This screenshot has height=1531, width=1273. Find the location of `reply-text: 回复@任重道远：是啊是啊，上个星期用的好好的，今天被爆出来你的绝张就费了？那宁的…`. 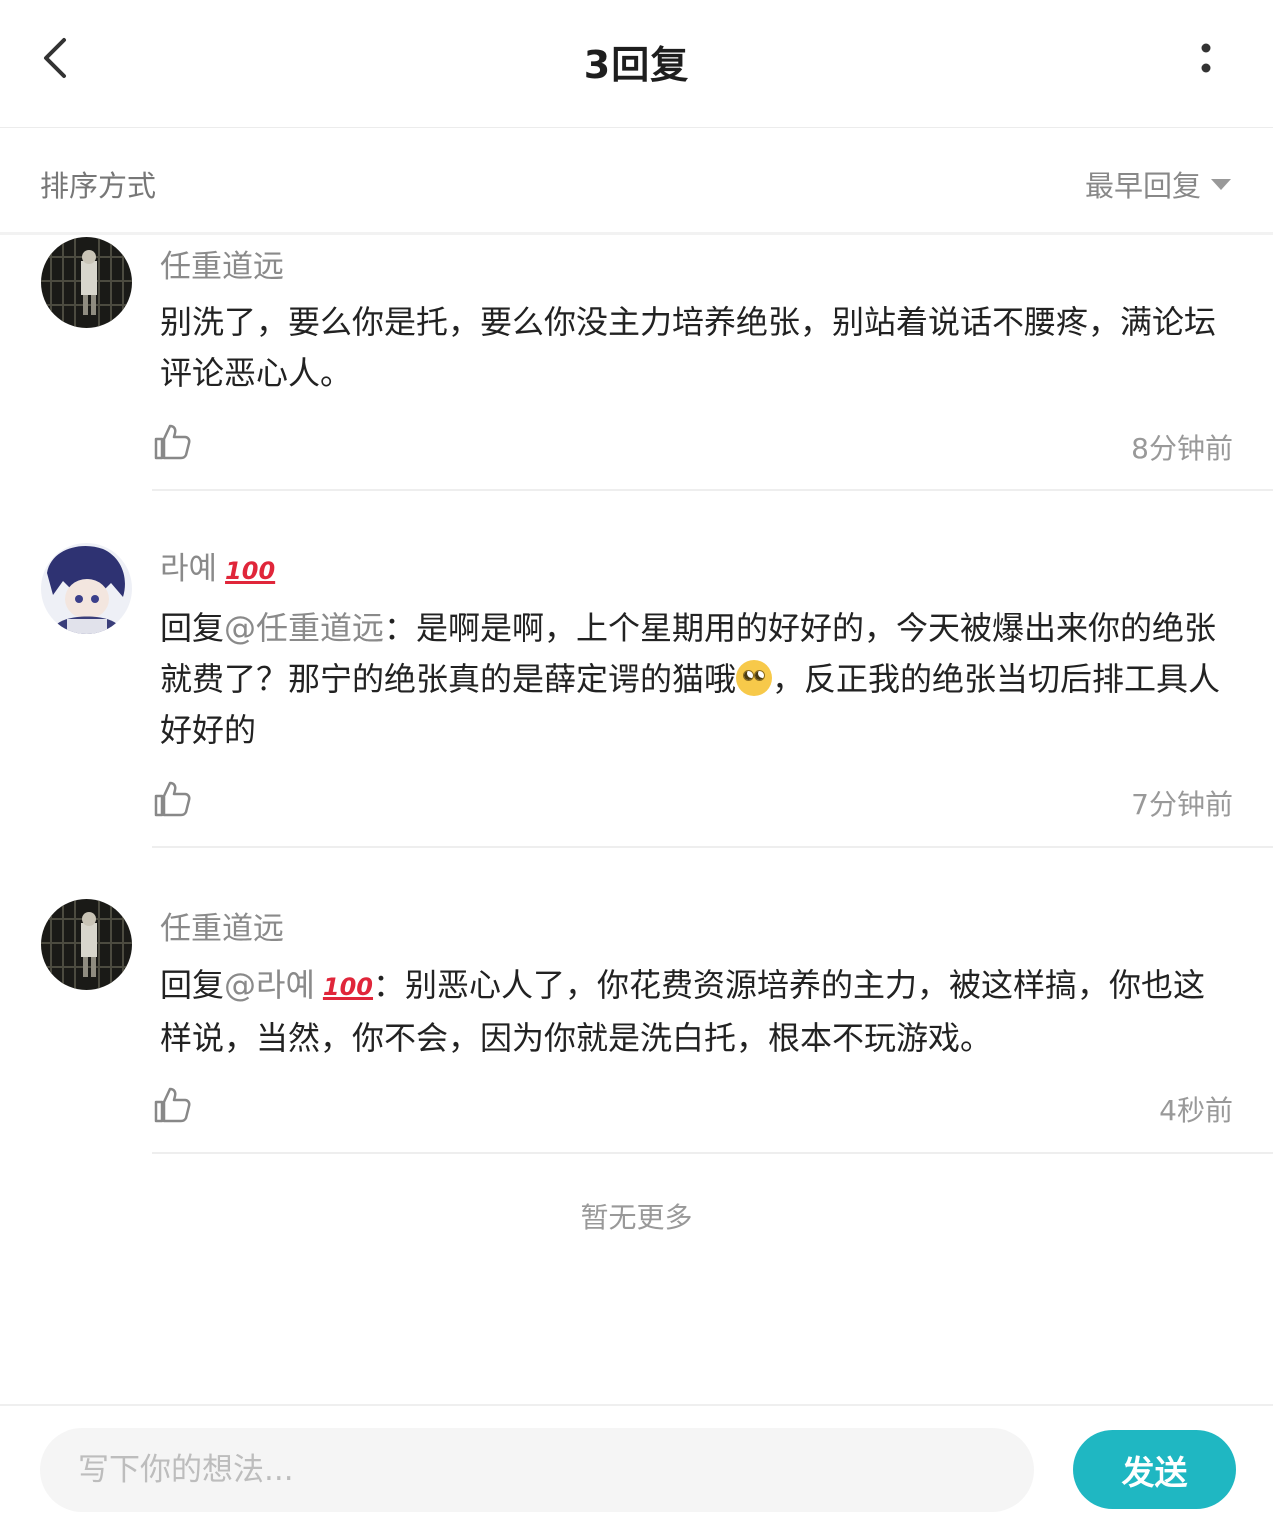

reply-text: 回复@任重道远：是啊是啊，上个星期用的好好的，今天被爆出来你的绝张就费了？那宁的… is located at coordinates (695, 679).